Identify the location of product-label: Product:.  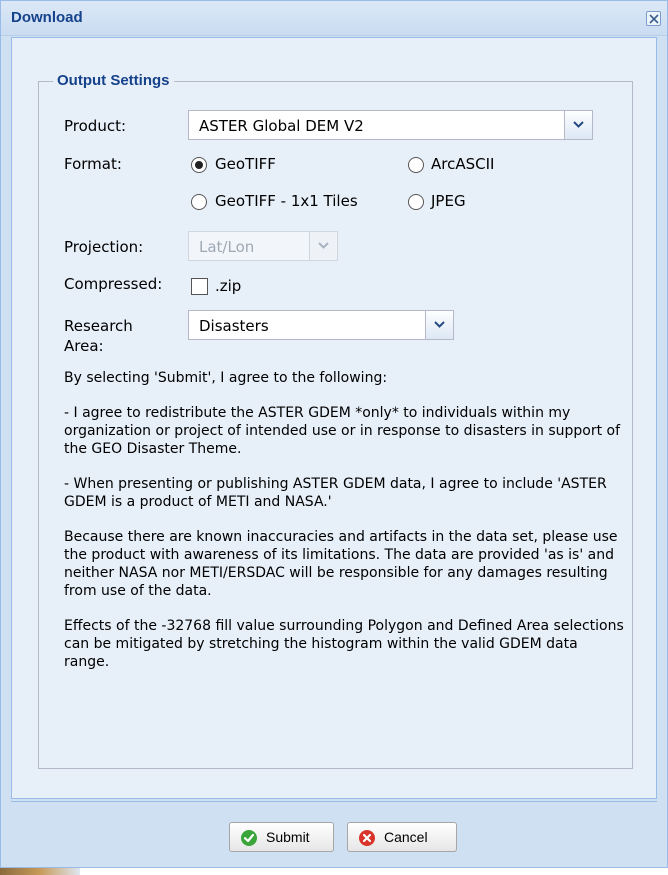
(95, 126).